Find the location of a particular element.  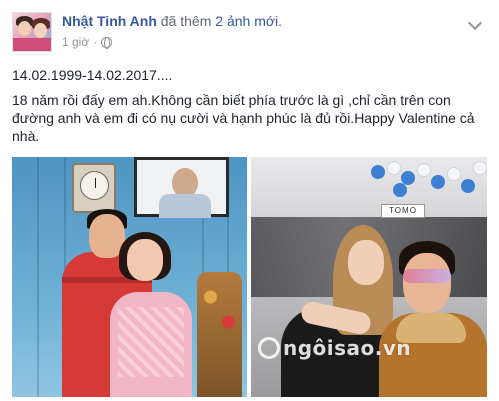

site-watermark: ngôisao.vn is located at coordinates (334, 348).